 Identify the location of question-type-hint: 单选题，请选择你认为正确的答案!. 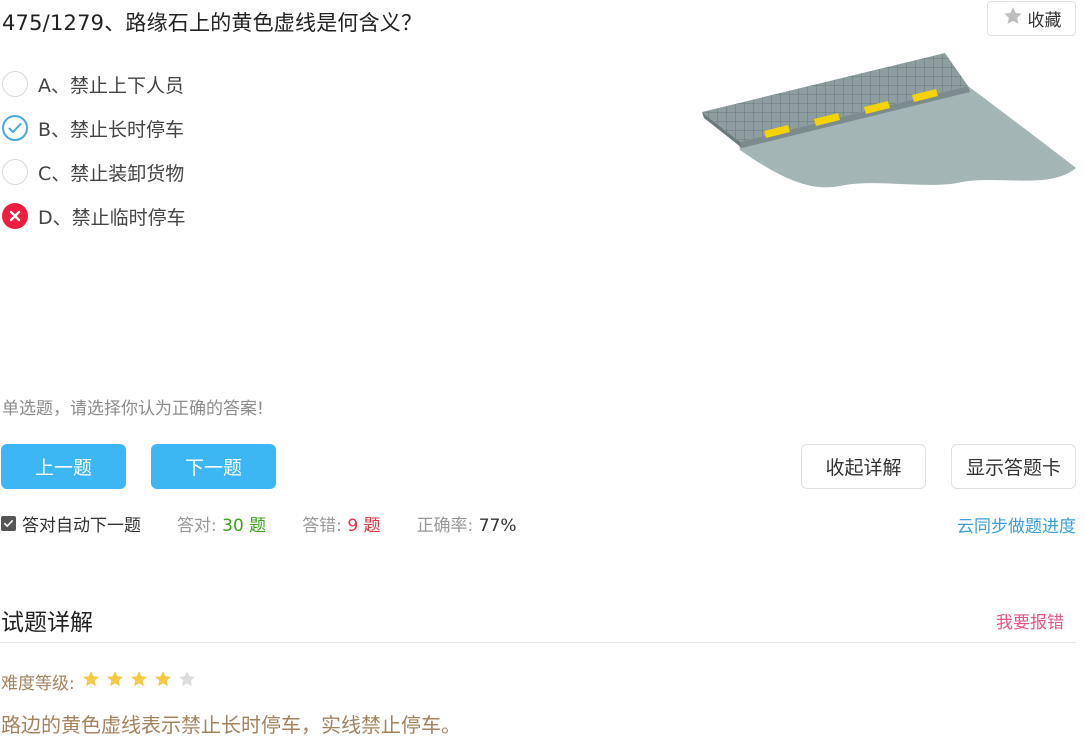
(133, 409).